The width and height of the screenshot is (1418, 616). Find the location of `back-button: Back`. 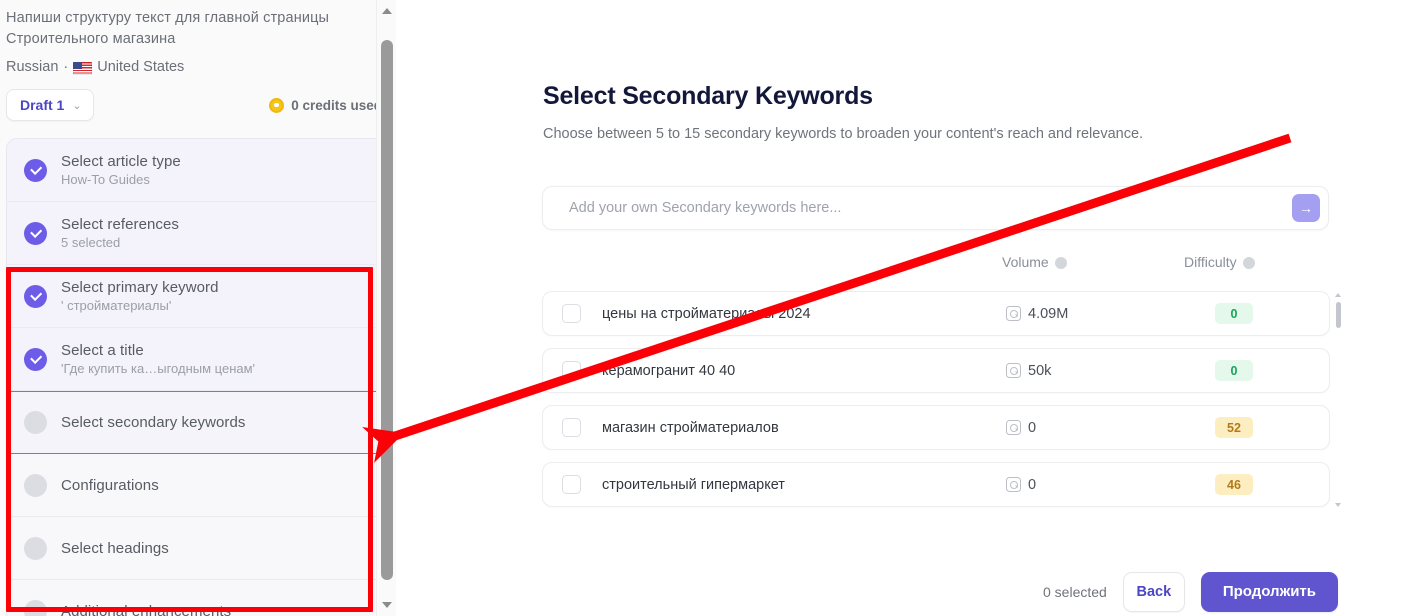

back-button: Back is located at coordinates (1153, 591).